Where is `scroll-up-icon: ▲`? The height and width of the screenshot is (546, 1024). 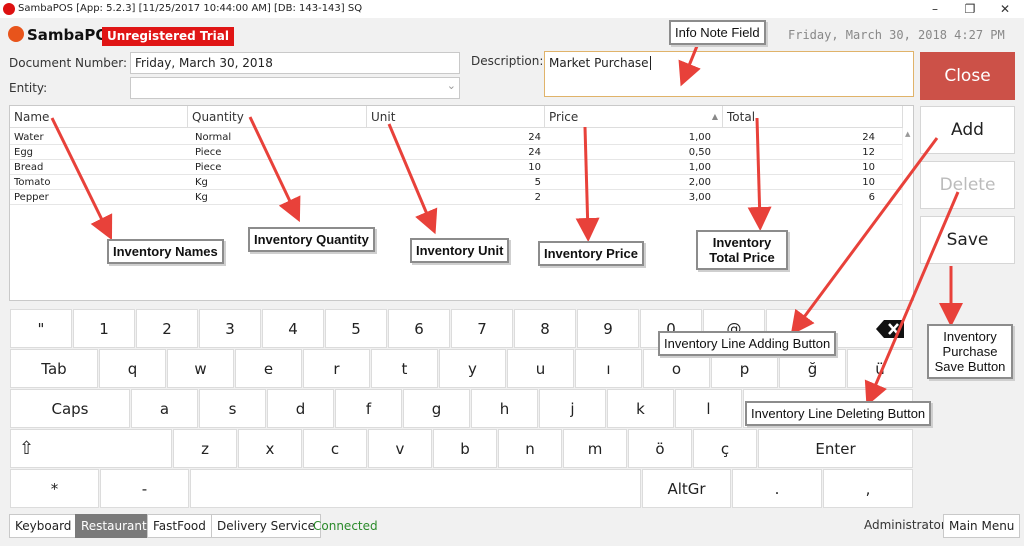 scroll-up-icon: ▲ is located at coordinates (907, 134).